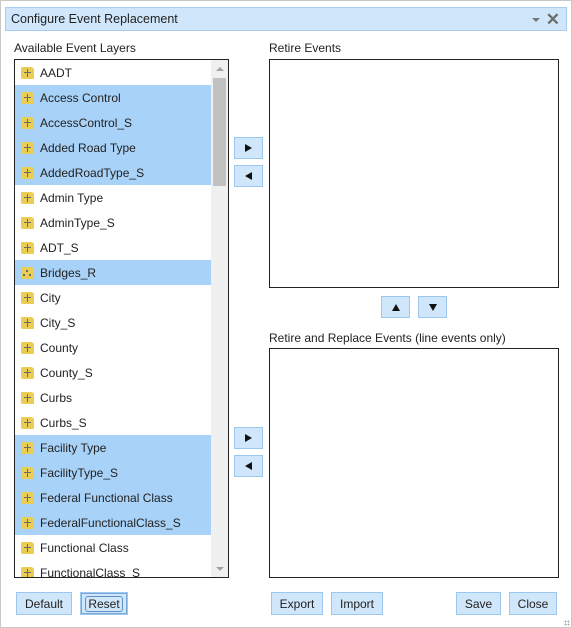 The width and height of the screenshot is (572, 628). I want to click on export-button-label: Export, so click(297, 603).